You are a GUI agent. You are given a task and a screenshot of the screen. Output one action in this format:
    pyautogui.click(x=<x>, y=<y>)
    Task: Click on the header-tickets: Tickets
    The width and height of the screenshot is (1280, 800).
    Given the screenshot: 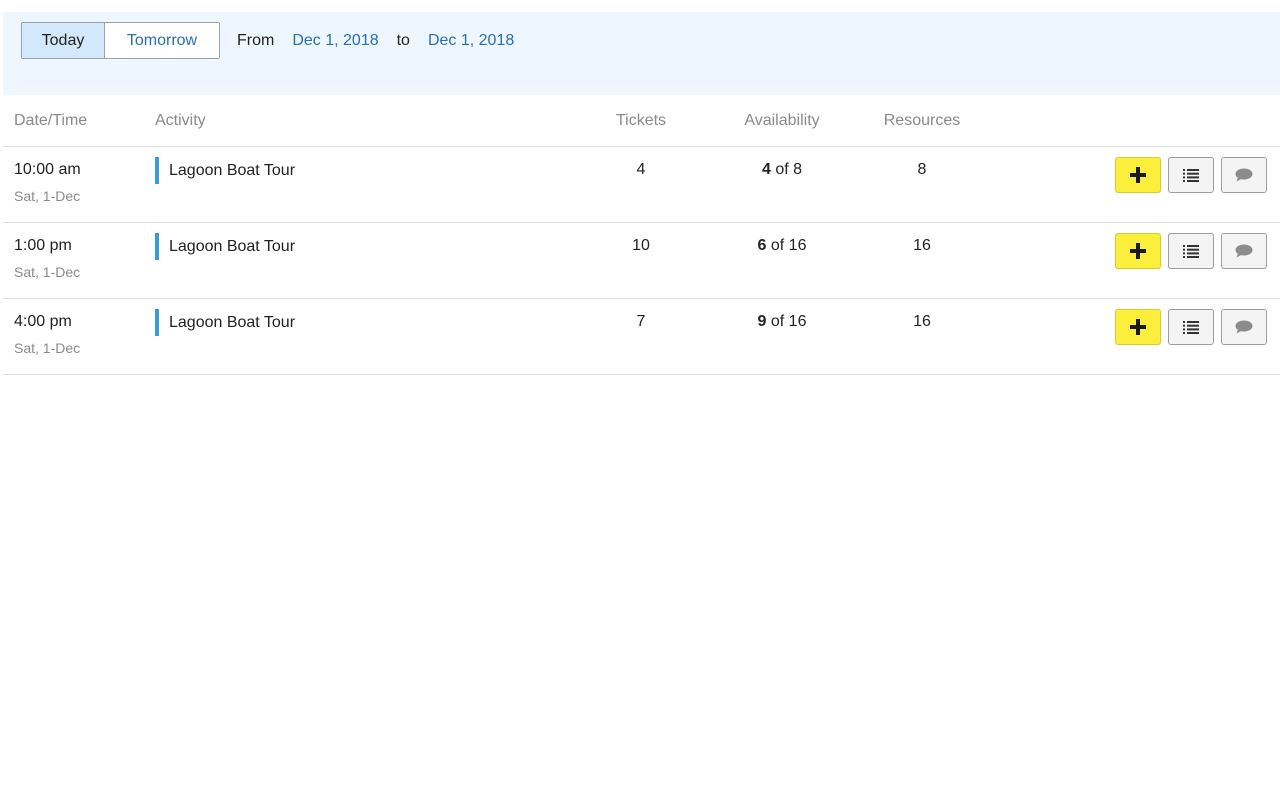 What is the action you would take?
    pyautogui.click(x=641, y=120)
    